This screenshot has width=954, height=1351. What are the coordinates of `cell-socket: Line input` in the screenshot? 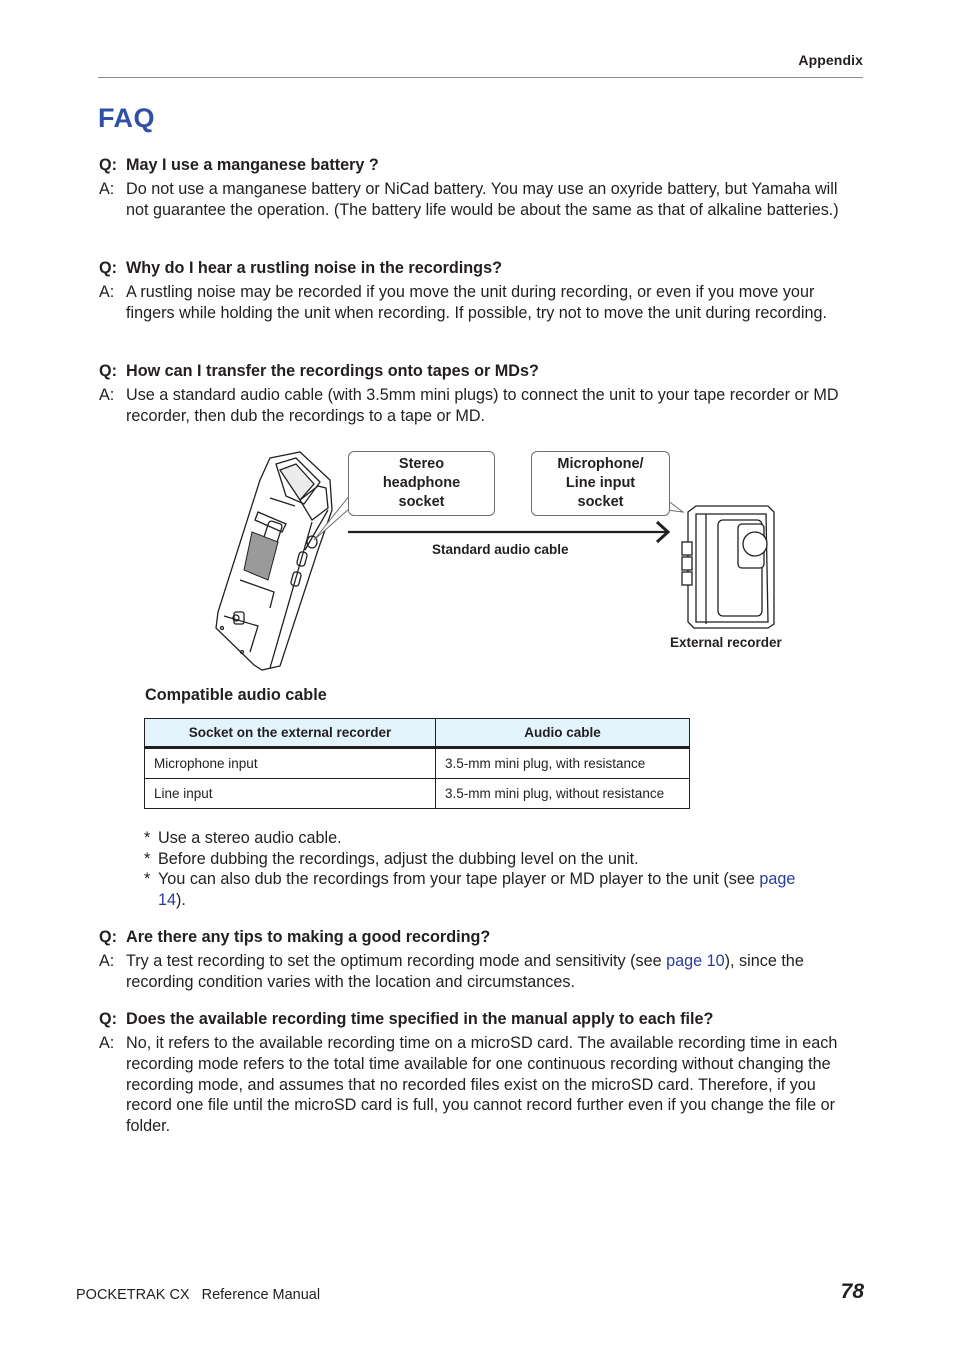 It's located at (290, 793).